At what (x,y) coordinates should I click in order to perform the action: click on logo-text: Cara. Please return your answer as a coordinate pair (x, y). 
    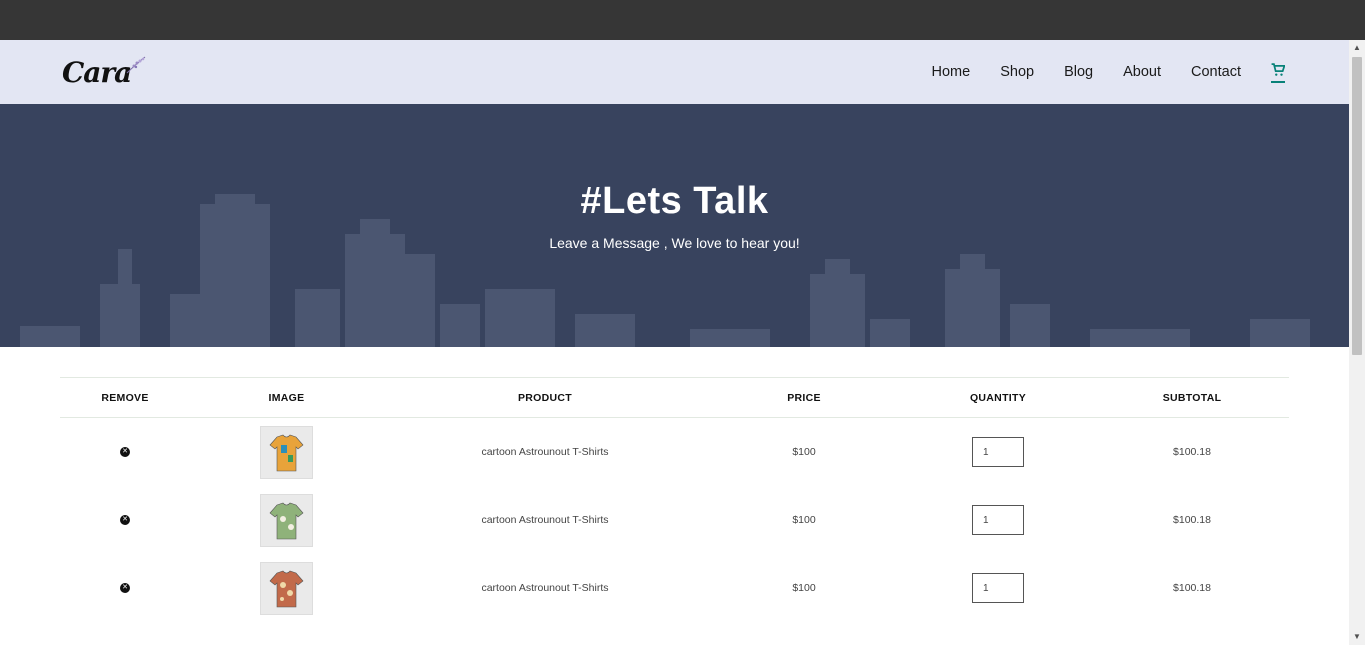
    Looking at the image, I should click on (97, 72).